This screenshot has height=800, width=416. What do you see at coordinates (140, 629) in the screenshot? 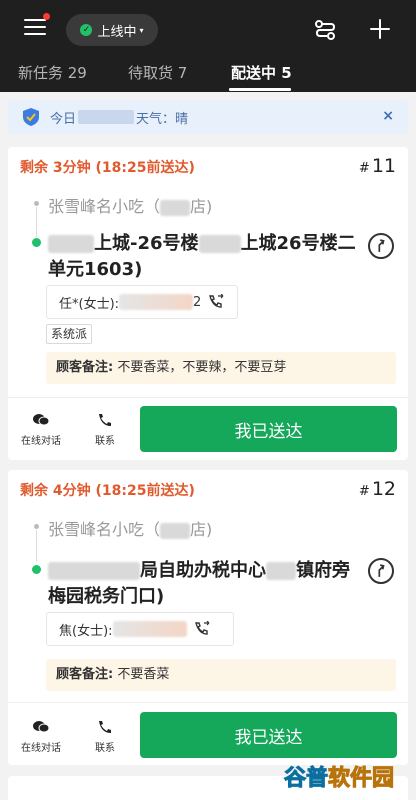
I see `customer-phone: 焦(女士):` at bounding box center [140, 629].